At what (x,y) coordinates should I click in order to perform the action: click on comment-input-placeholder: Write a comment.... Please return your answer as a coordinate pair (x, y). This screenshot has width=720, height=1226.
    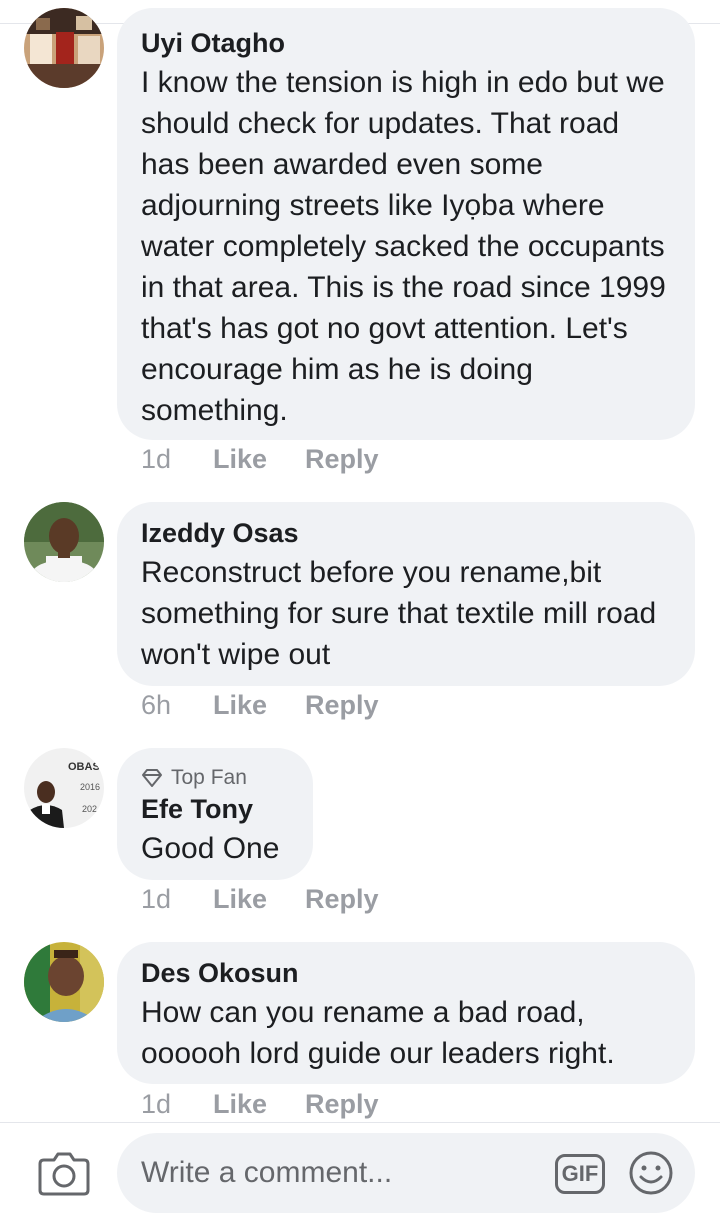
    Looking at the image, I should click on (267, 1172).